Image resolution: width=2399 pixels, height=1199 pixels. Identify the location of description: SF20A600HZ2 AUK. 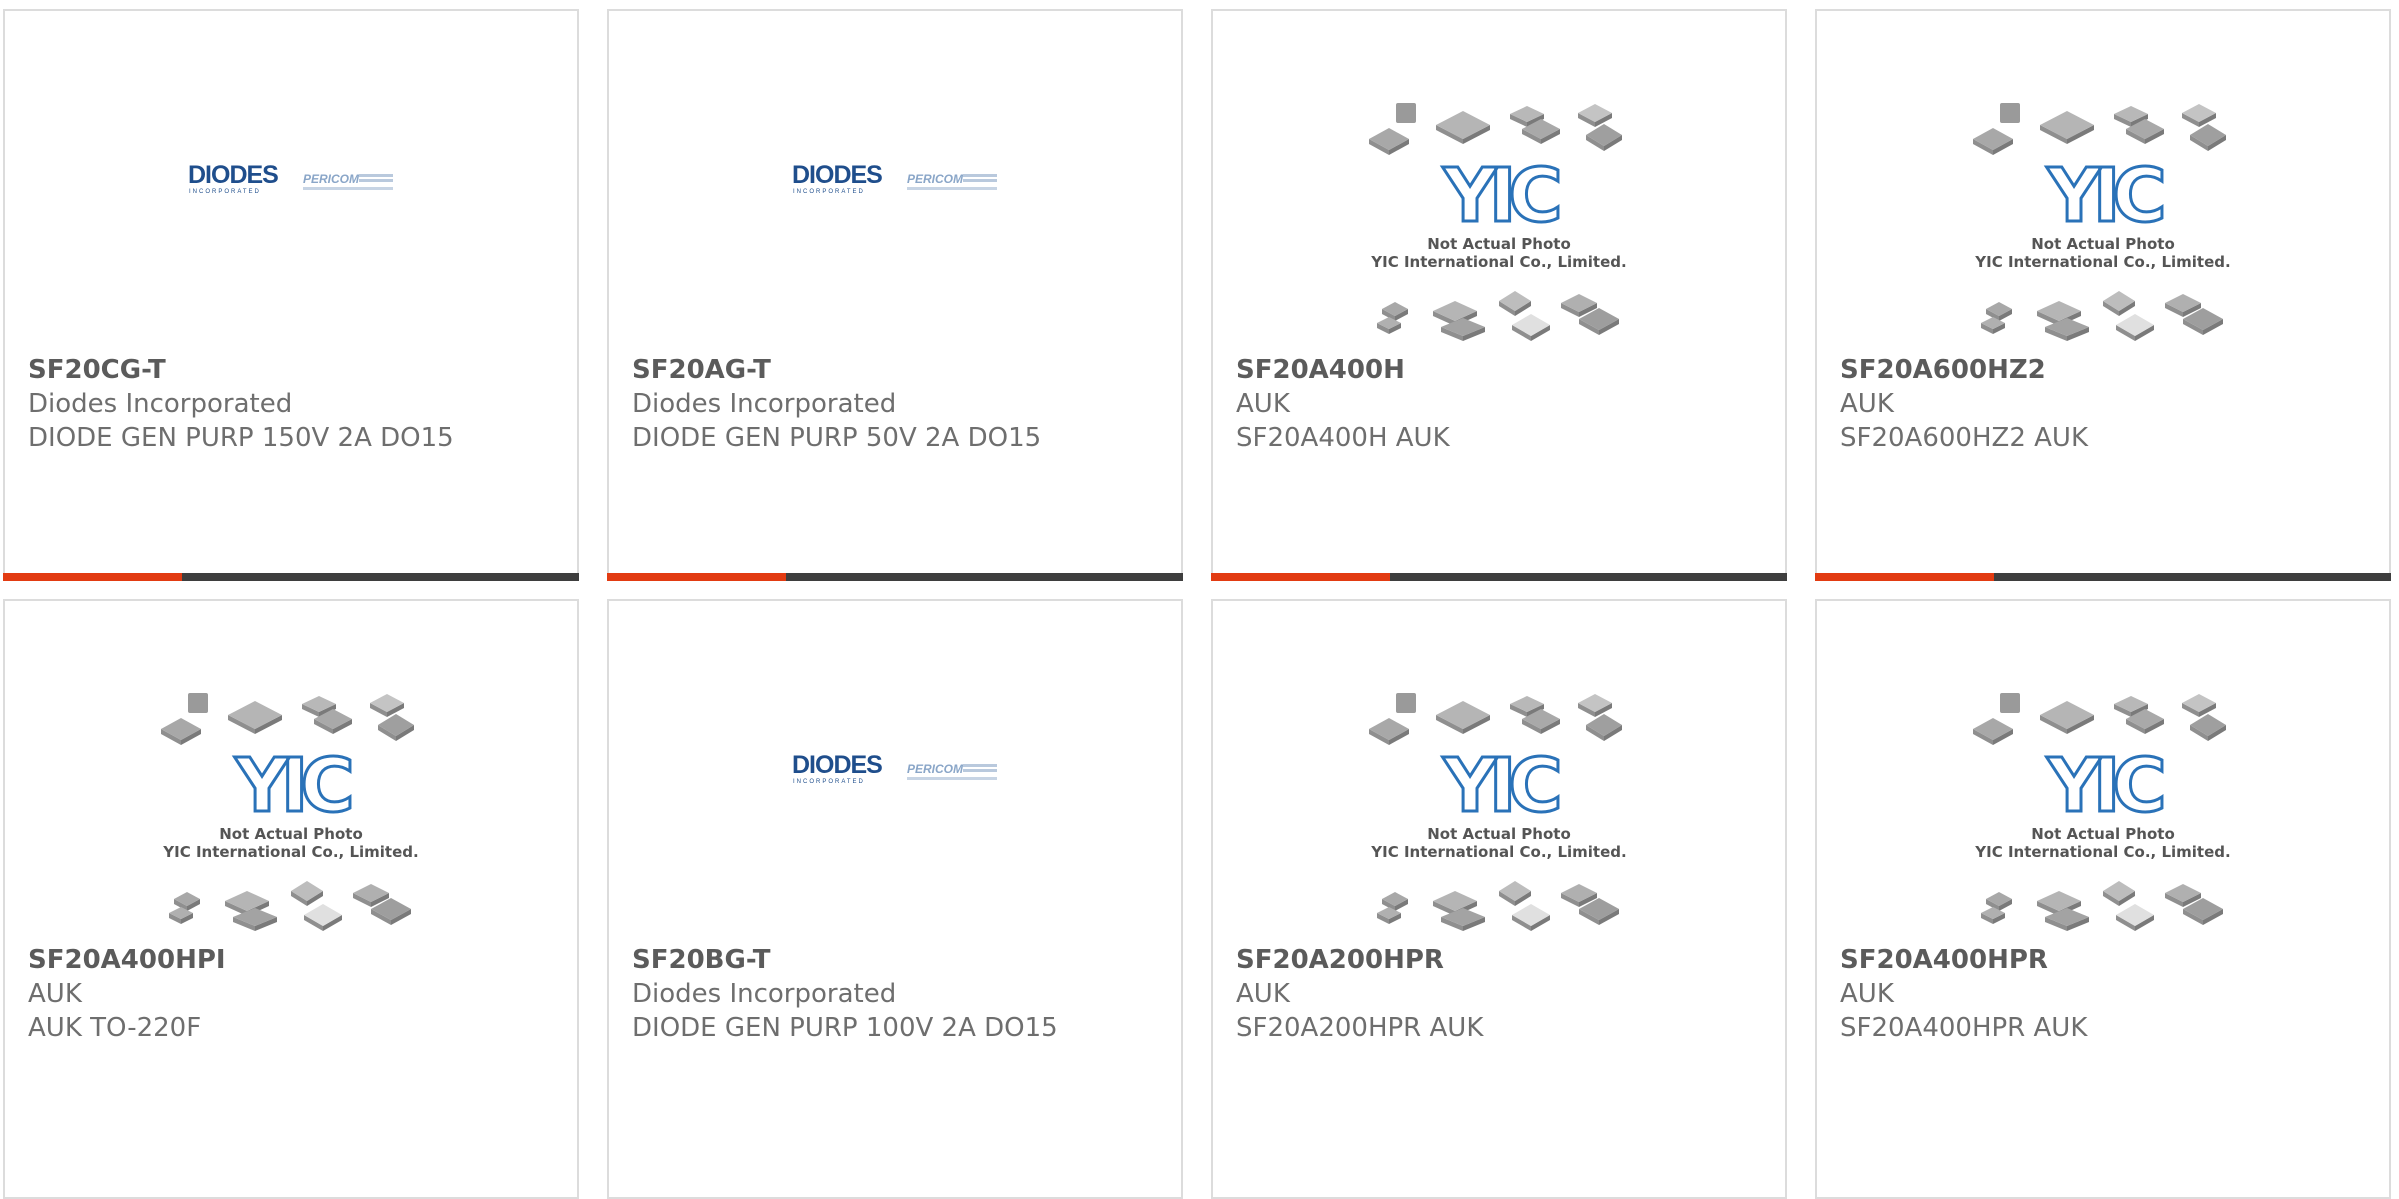
(1964, 438).